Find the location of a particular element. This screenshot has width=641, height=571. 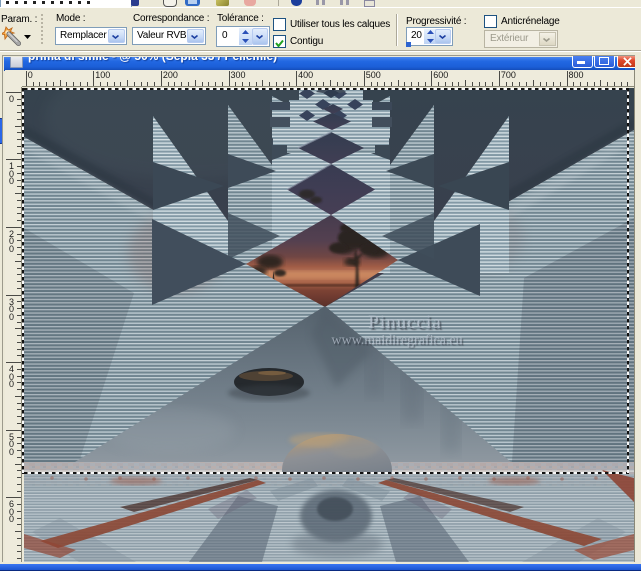

svg-text: www.maidiregrafica.eu is located at coordinates (396, 340).